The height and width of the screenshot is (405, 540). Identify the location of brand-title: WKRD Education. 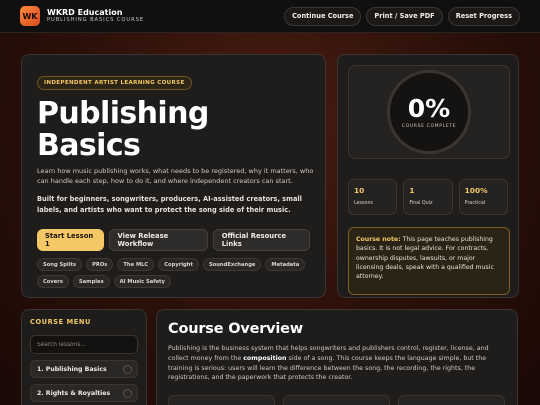
(85, 12).